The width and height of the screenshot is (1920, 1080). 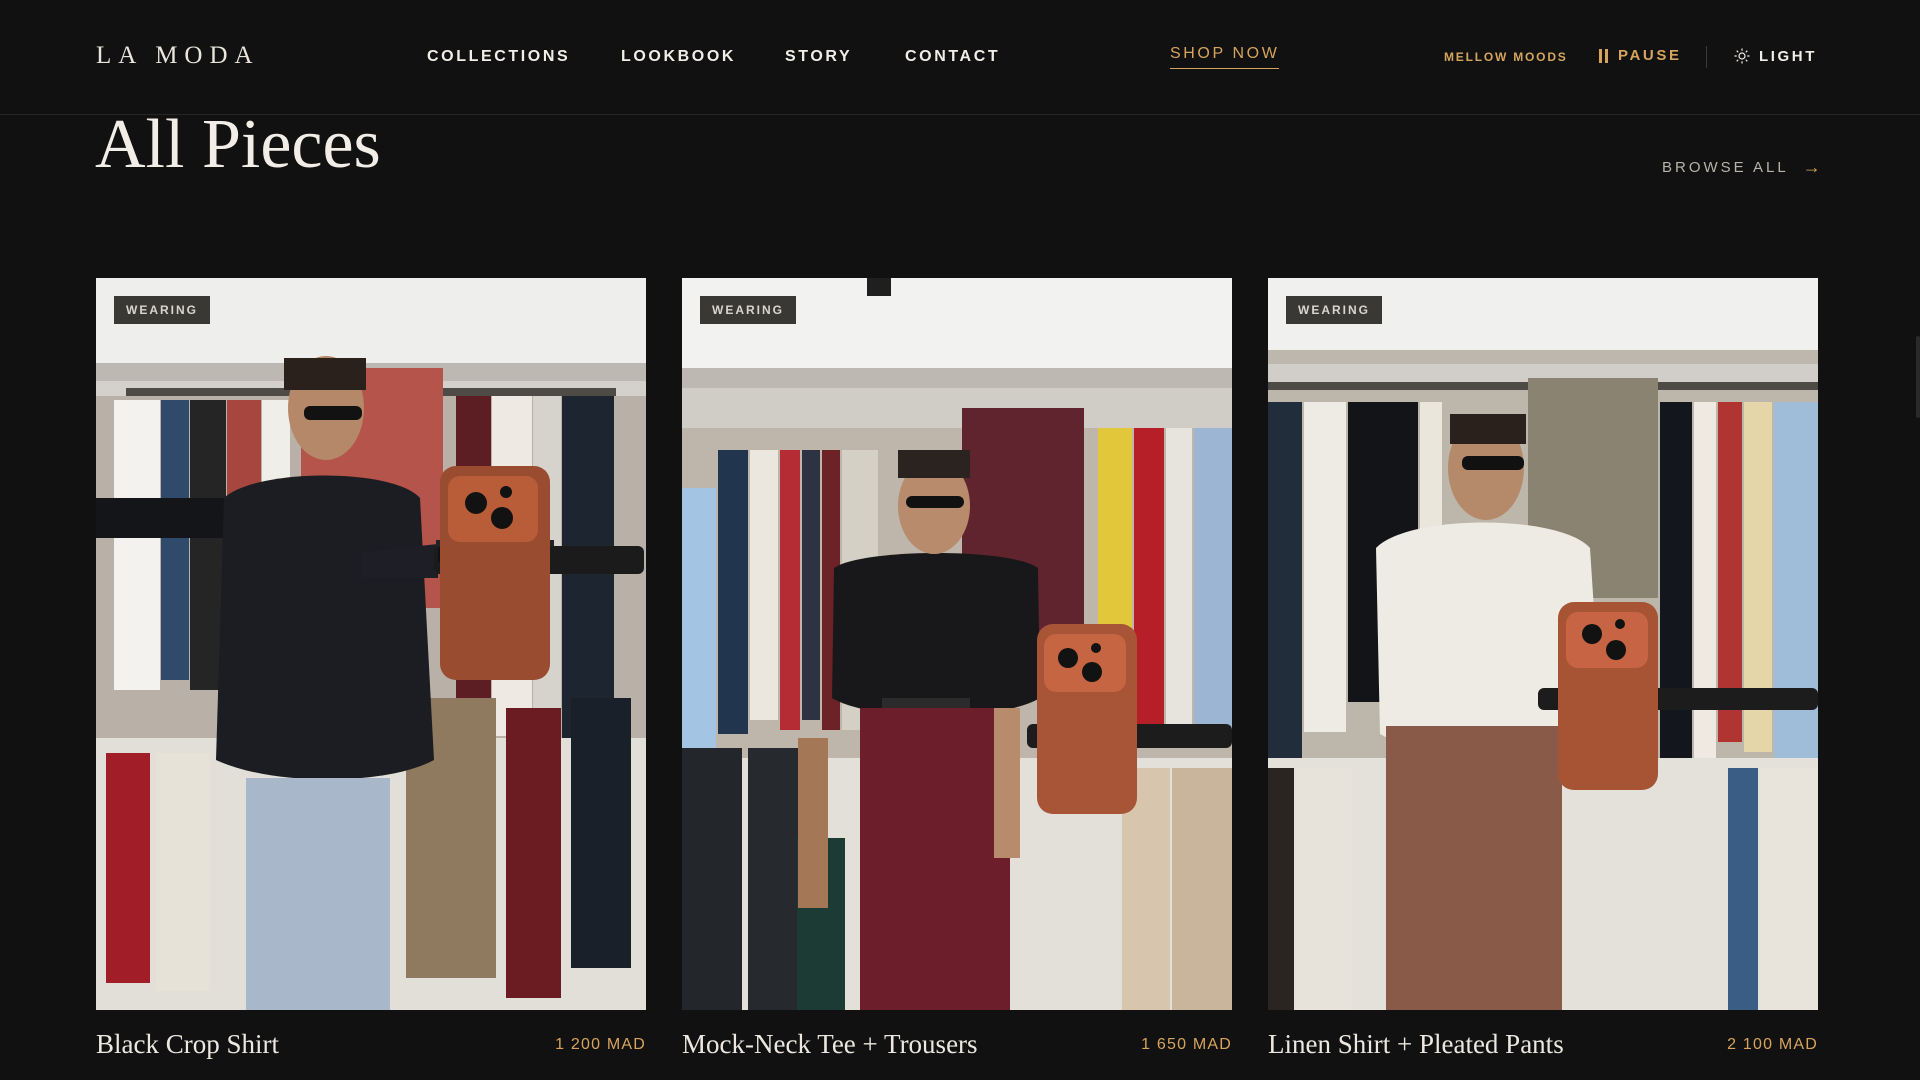 I want to click on product-name: Mock-Neck Tee + Trousers, so click(x=830, y=1044).